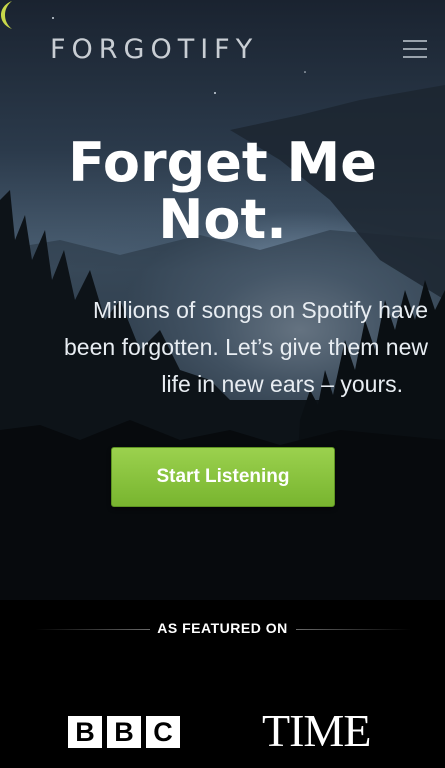 The image size is (445, 768). I want to click on subtext-line-2: been forgotten. Let’s give them new, so click(246, 347).